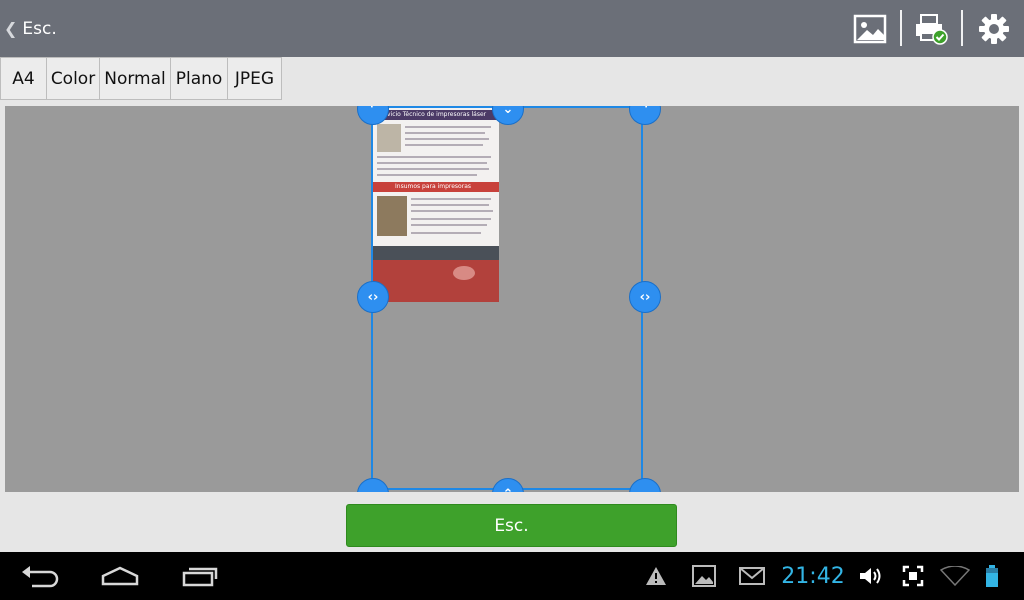 The image size is (1024, 600). I want to click on crop-handle-left: ‹›, so click(373, 297).